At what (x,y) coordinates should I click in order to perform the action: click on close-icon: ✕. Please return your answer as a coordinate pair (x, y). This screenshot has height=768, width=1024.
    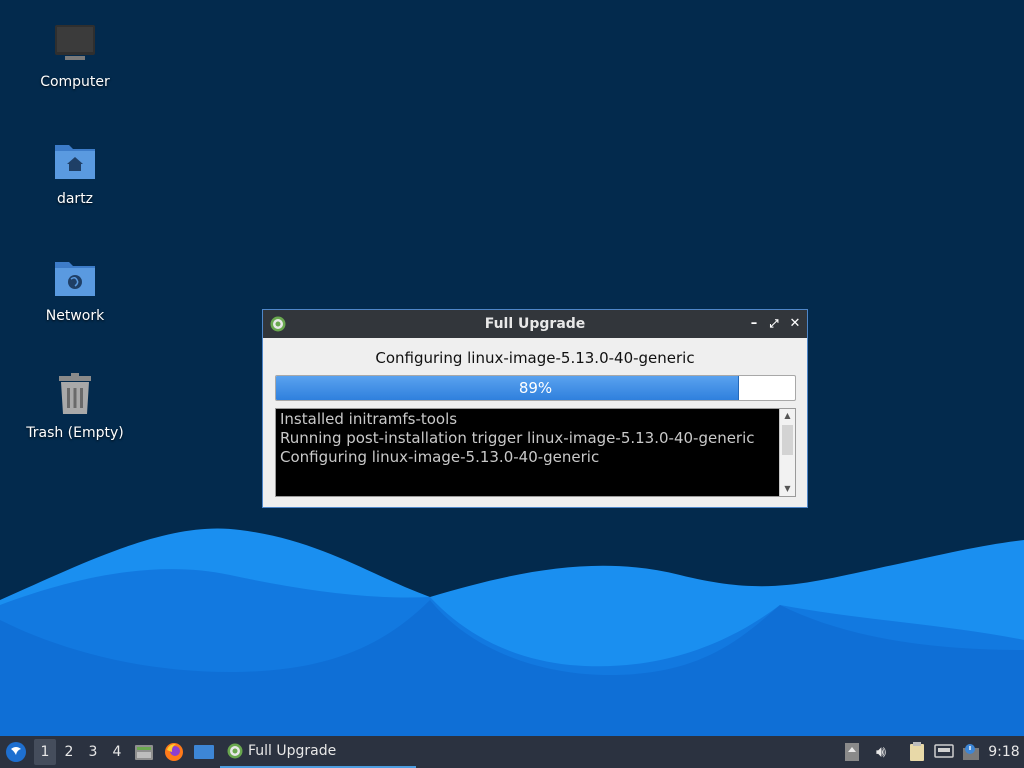
    Looking at the image, I should click on (795, 323).